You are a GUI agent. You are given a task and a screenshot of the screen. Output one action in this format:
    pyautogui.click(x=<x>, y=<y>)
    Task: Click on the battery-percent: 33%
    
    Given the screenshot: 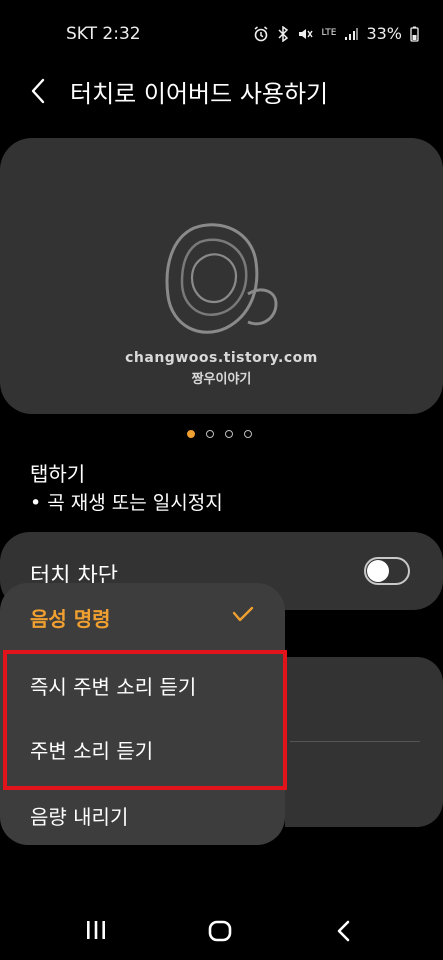 What is the action you would take?
    pyautogui.click(x=384, y=33)
    